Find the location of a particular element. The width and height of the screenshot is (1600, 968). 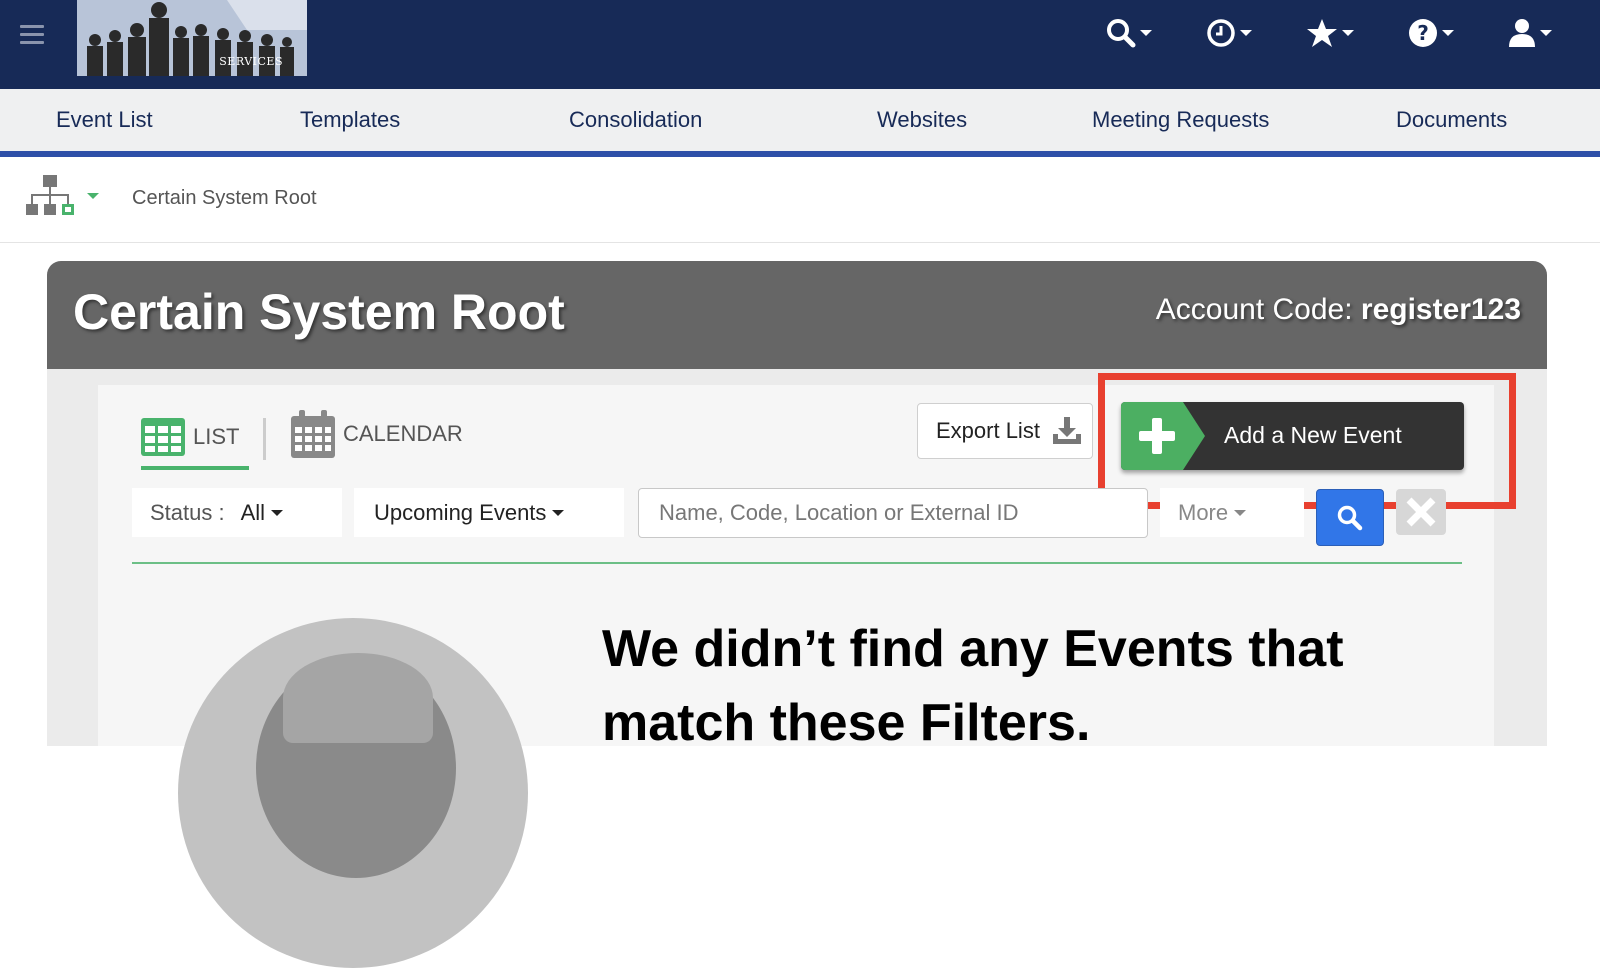

grid-icon is located at coordinates (163, 437).